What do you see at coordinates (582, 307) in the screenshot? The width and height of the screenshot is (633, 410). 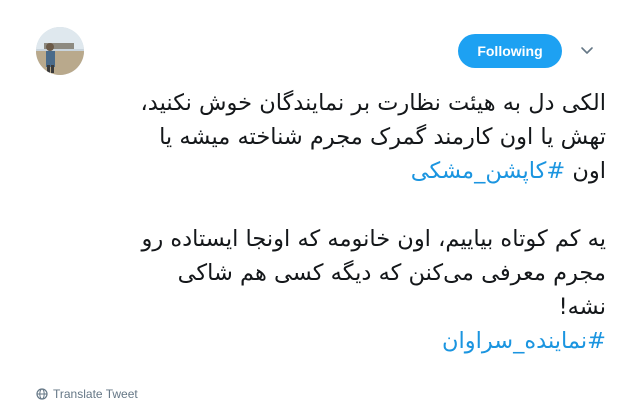 I see `tweet-line: نشه!` at bounding box center [582, 307].